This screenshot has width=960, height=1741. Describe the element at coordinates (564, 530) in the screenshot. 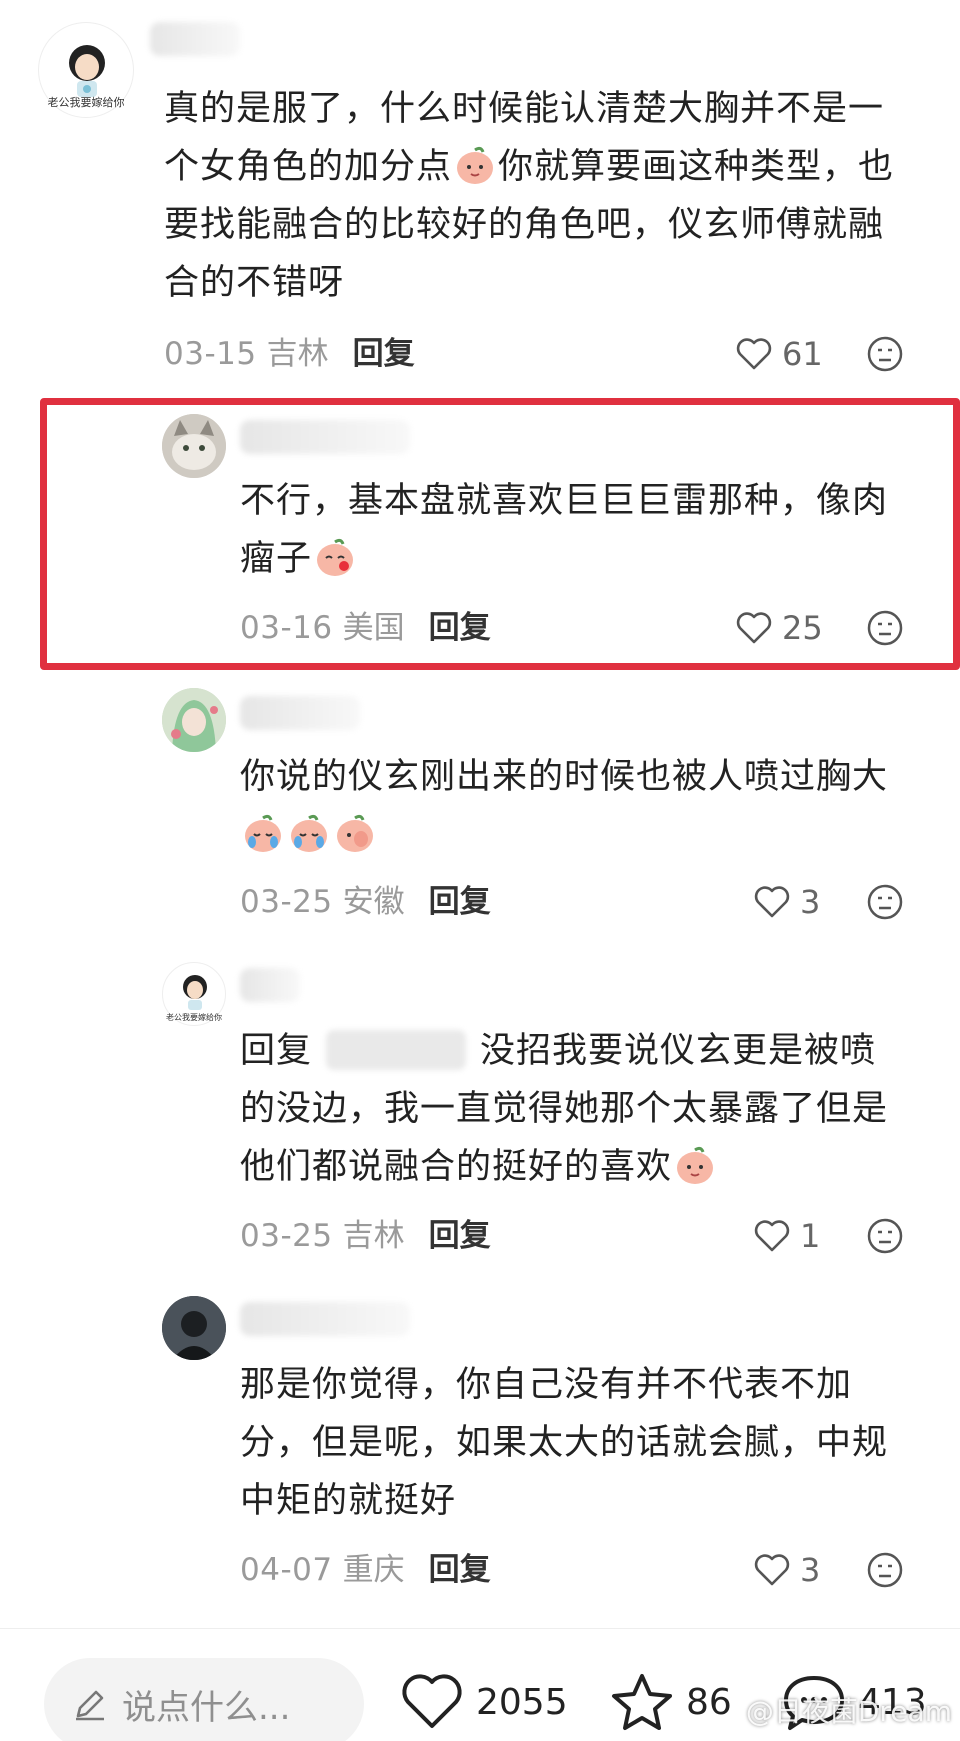

I see `comment-text: 不行，基本盘就喜欢巨巨巨雷那种，像肉 瘤子` at that location.